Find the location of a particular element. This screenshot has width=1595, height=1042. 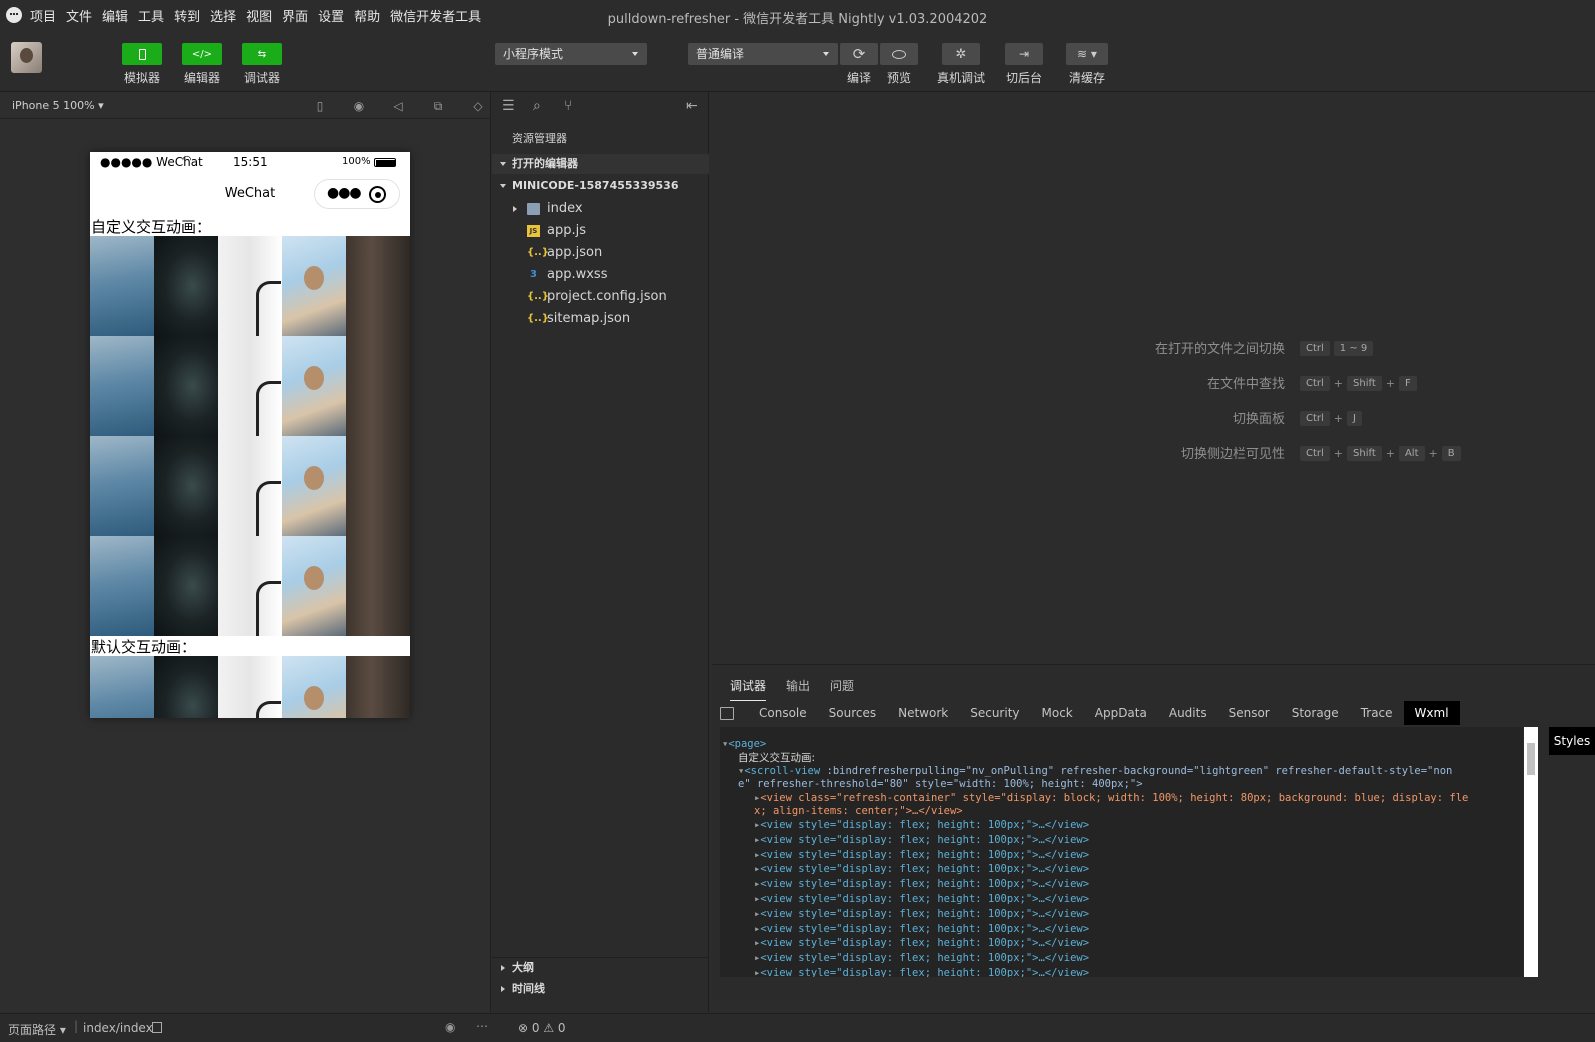

sky-photo is located at coordinates (122, 486).